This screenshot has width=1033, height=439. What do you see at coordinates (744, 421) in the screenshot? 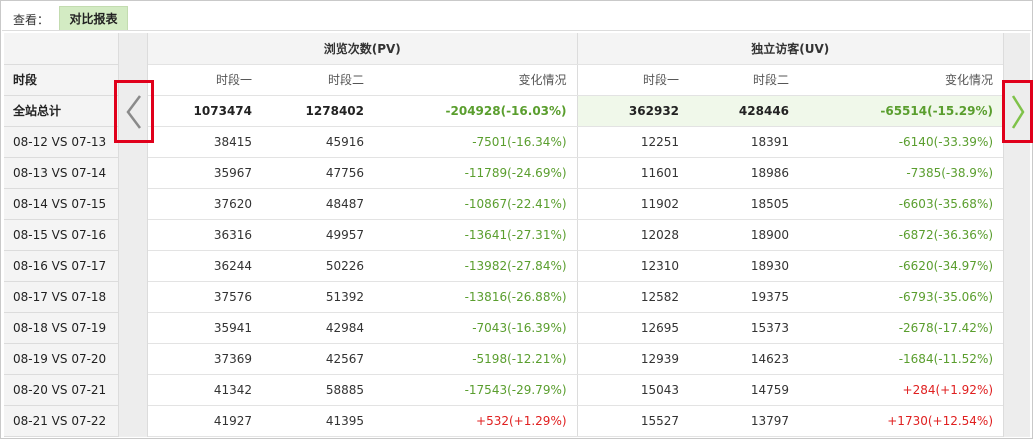
I see `uv-period2-value: 13797` at bounding box center [744, 421].